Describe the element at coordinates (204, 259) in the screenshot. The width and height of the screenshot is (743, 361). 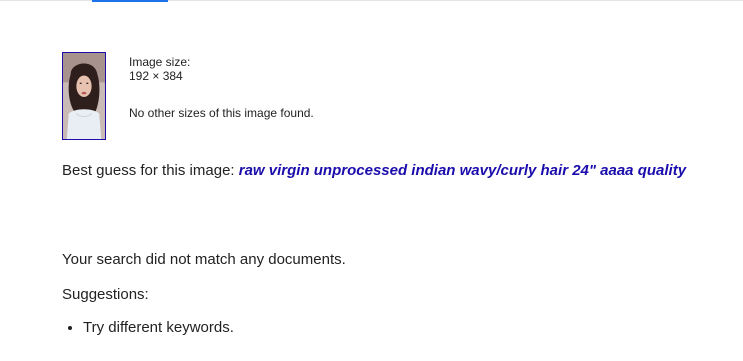
I see `no-match-message: Your search did not match any documents.` at that location.